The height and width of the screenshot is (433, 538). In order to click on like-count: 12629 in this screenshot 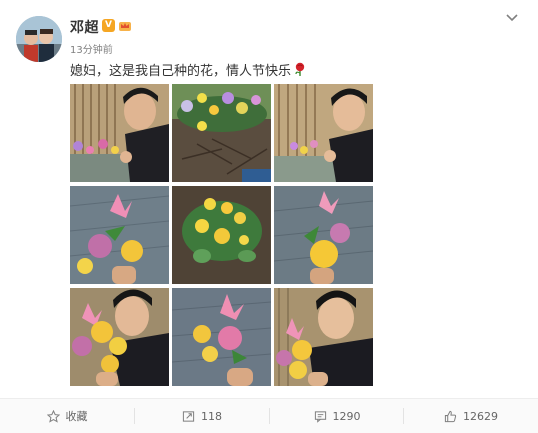, I will do `click(480, 416)`.